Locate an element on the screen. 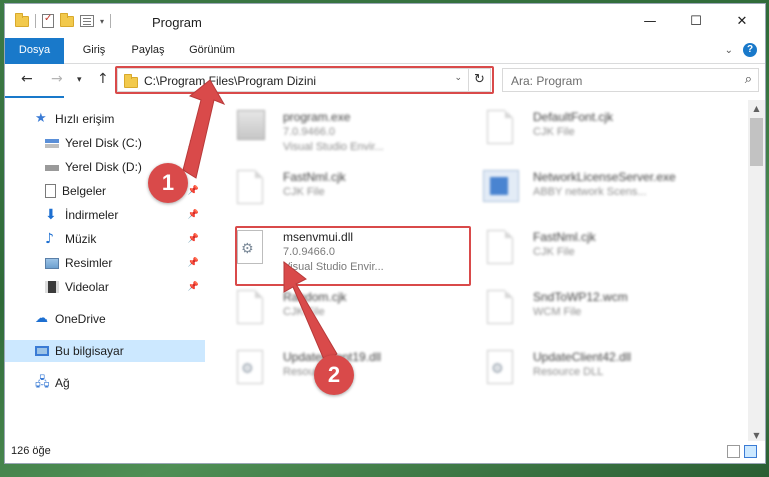 The image size is (769, 477). up-arrow-icon: ↑ is located at coordinates (103, 79).